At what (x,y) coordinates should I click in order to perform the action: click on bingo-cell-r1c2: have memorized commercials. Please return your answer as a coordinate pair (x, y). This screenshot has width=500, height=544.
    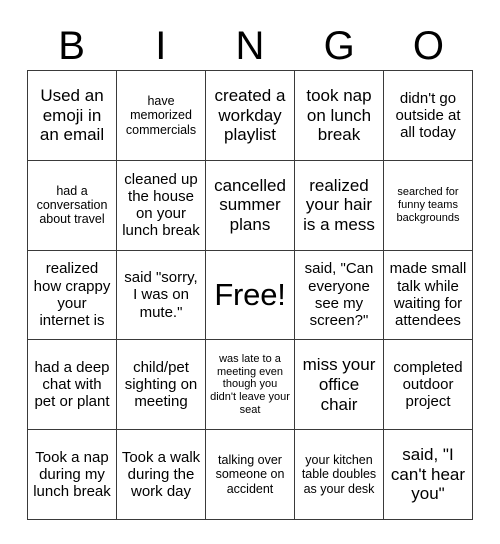
    Looking at the image, I should click on (161, 116).